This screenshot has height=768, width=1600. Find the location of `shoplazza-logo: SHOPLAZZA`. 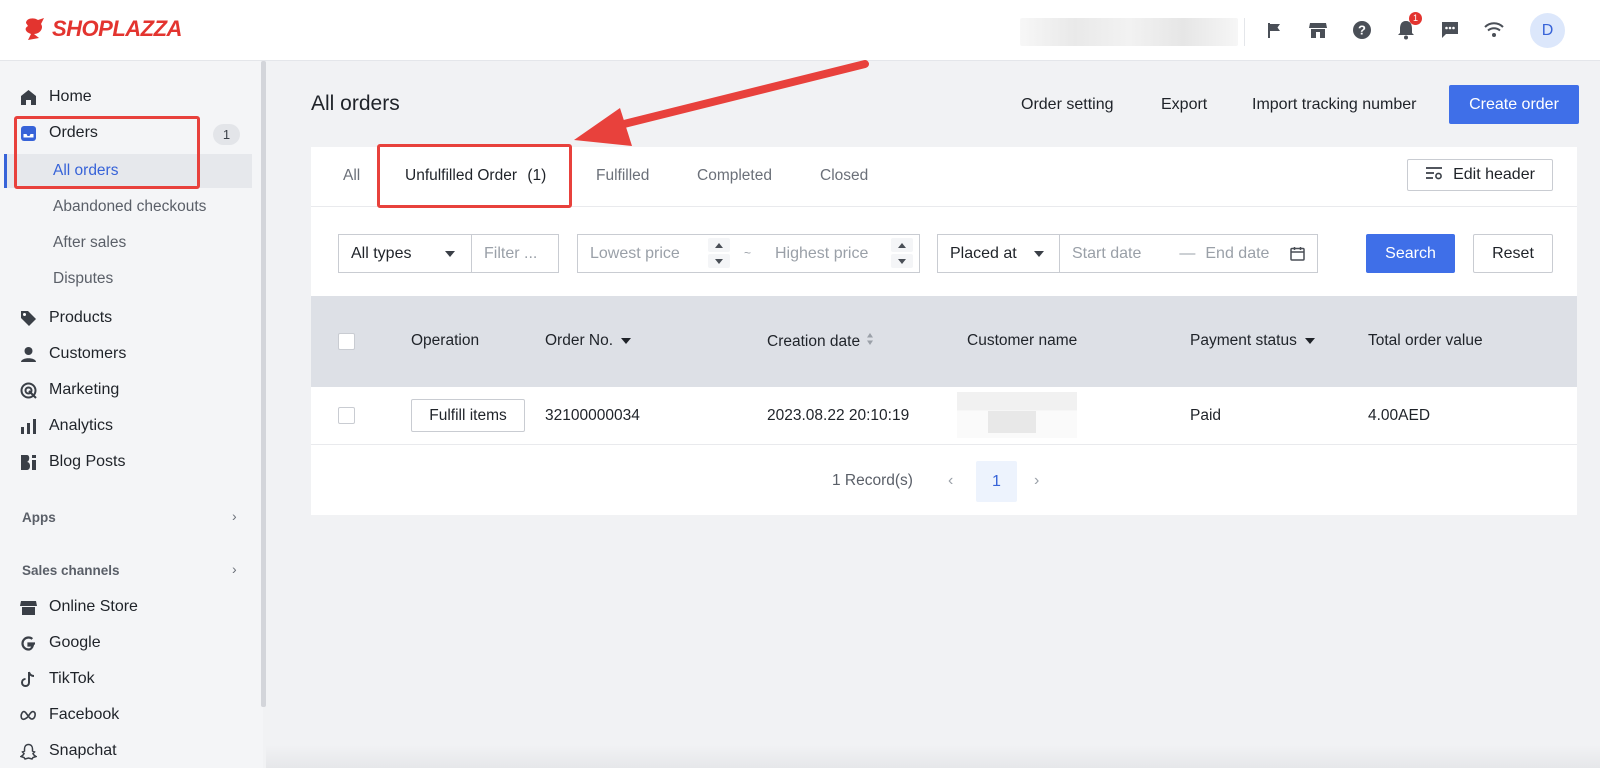

shoplazza-logo: SHOPLAZZA is located at coordinates (102, 29).